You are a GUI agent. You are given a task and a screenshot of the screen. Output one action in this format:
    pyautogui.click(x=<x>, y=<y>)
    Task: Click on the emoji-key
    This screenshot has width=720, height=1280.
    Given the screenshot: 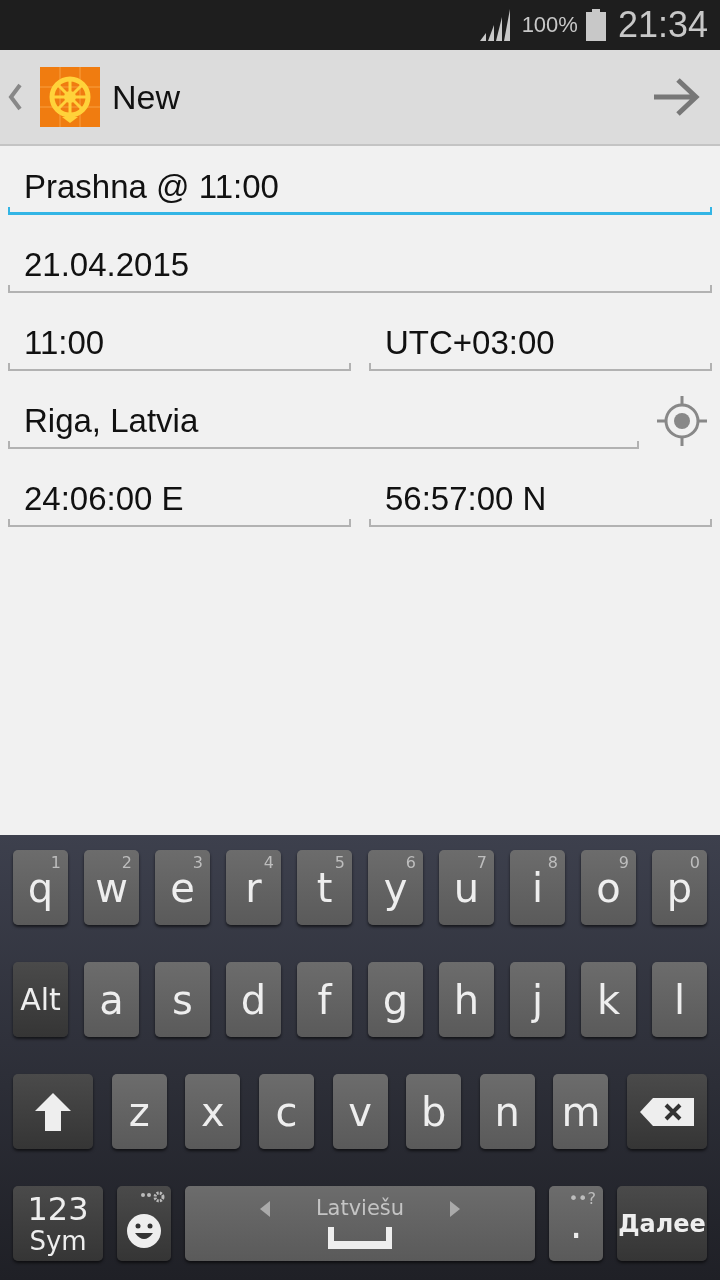 What is the action you would take?
    pyautogui.click(x=144, y=1223)
    